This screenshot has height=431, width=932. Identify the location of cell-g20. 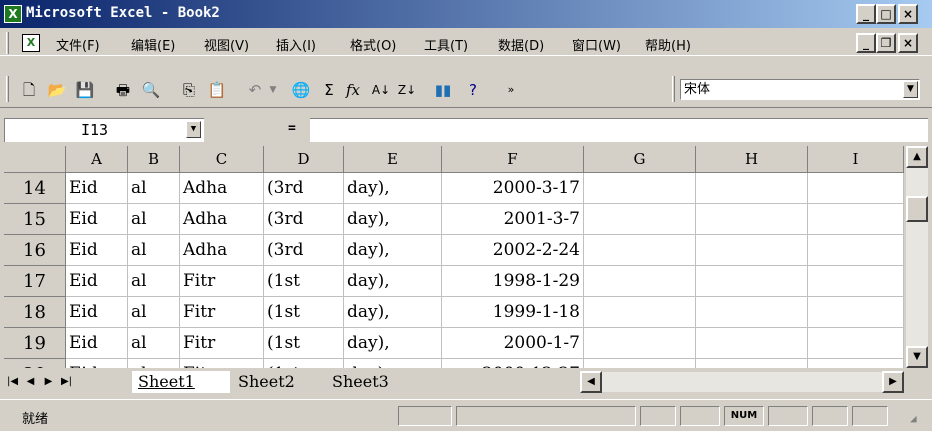
(640, 363).